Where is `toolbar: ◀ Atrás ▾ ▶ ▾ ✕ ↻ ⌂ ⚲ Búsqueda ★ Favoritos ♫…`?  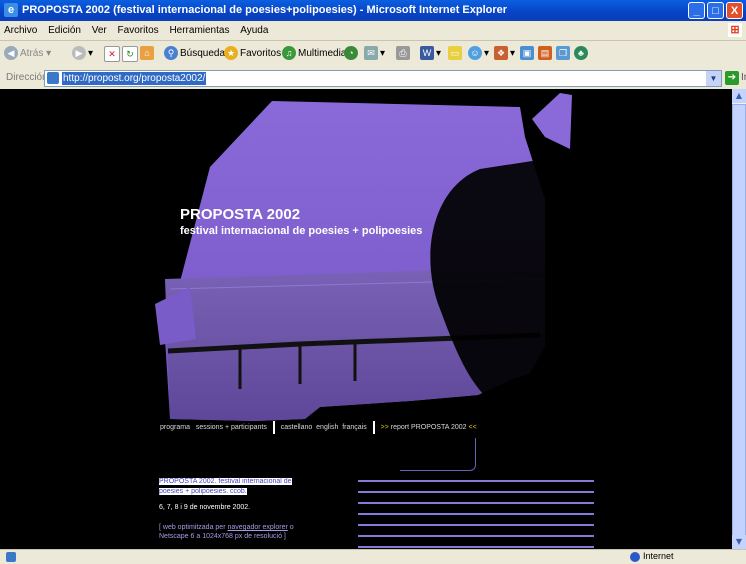 toolbar: ◀ Atrás ▾ ▶ ▾ ✕ ↻ ⌂ ⚲ Búsqueda ★ Favoritos ♫… is located at coordinates (373, 54).